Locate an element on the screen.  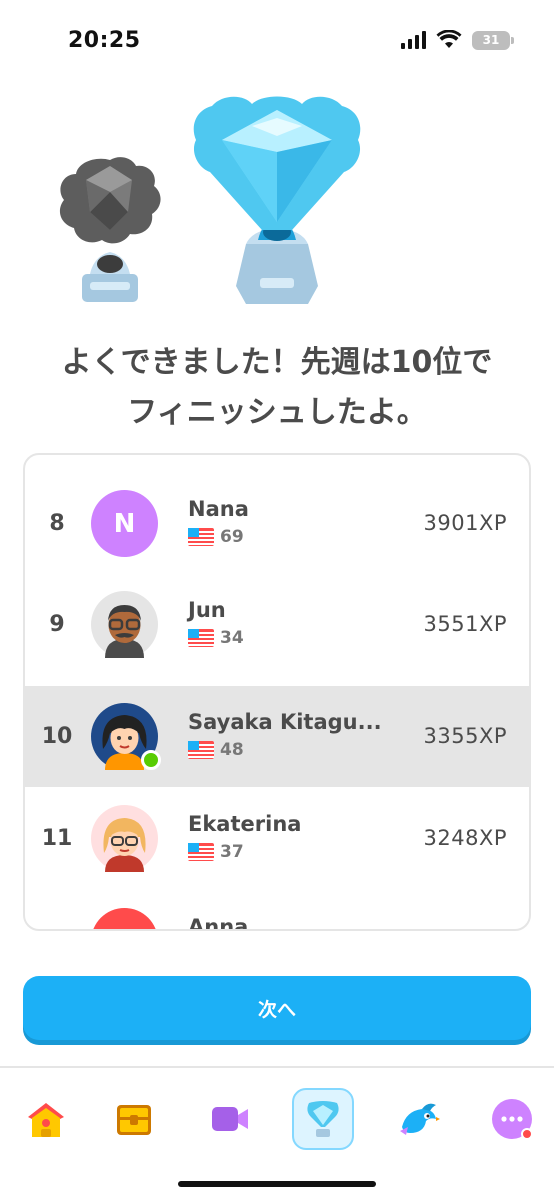
video-camera-icon is located at coordinates (230, 1119).